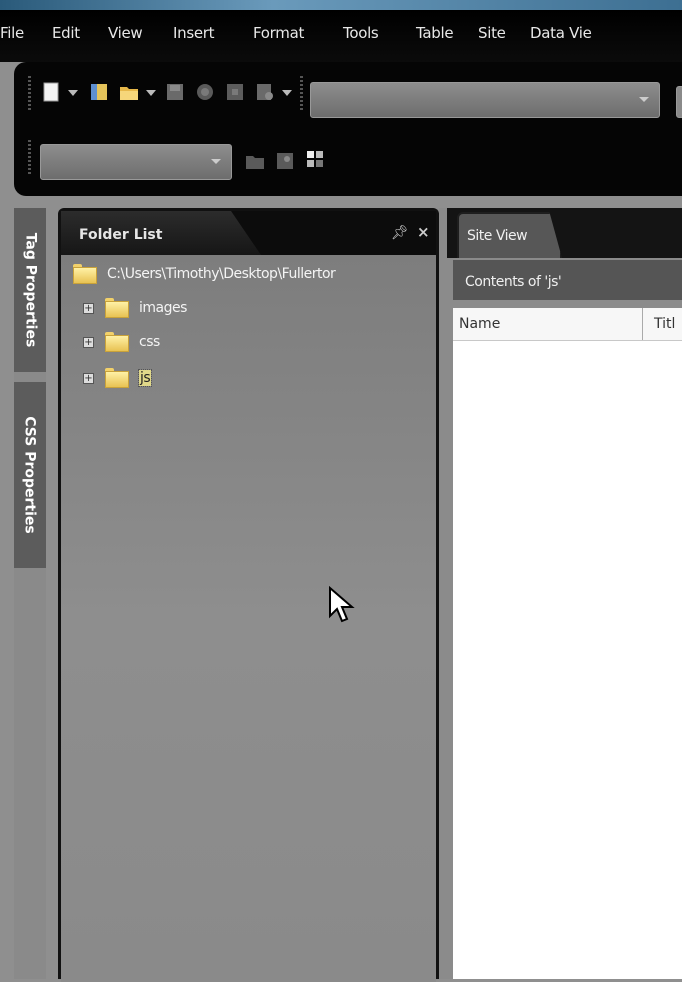 The height and width of the screenshot is (982, 682). Describe the element at coordinates (135, 308) in the screenshot. I see `tree-item-images: + images` at that location.